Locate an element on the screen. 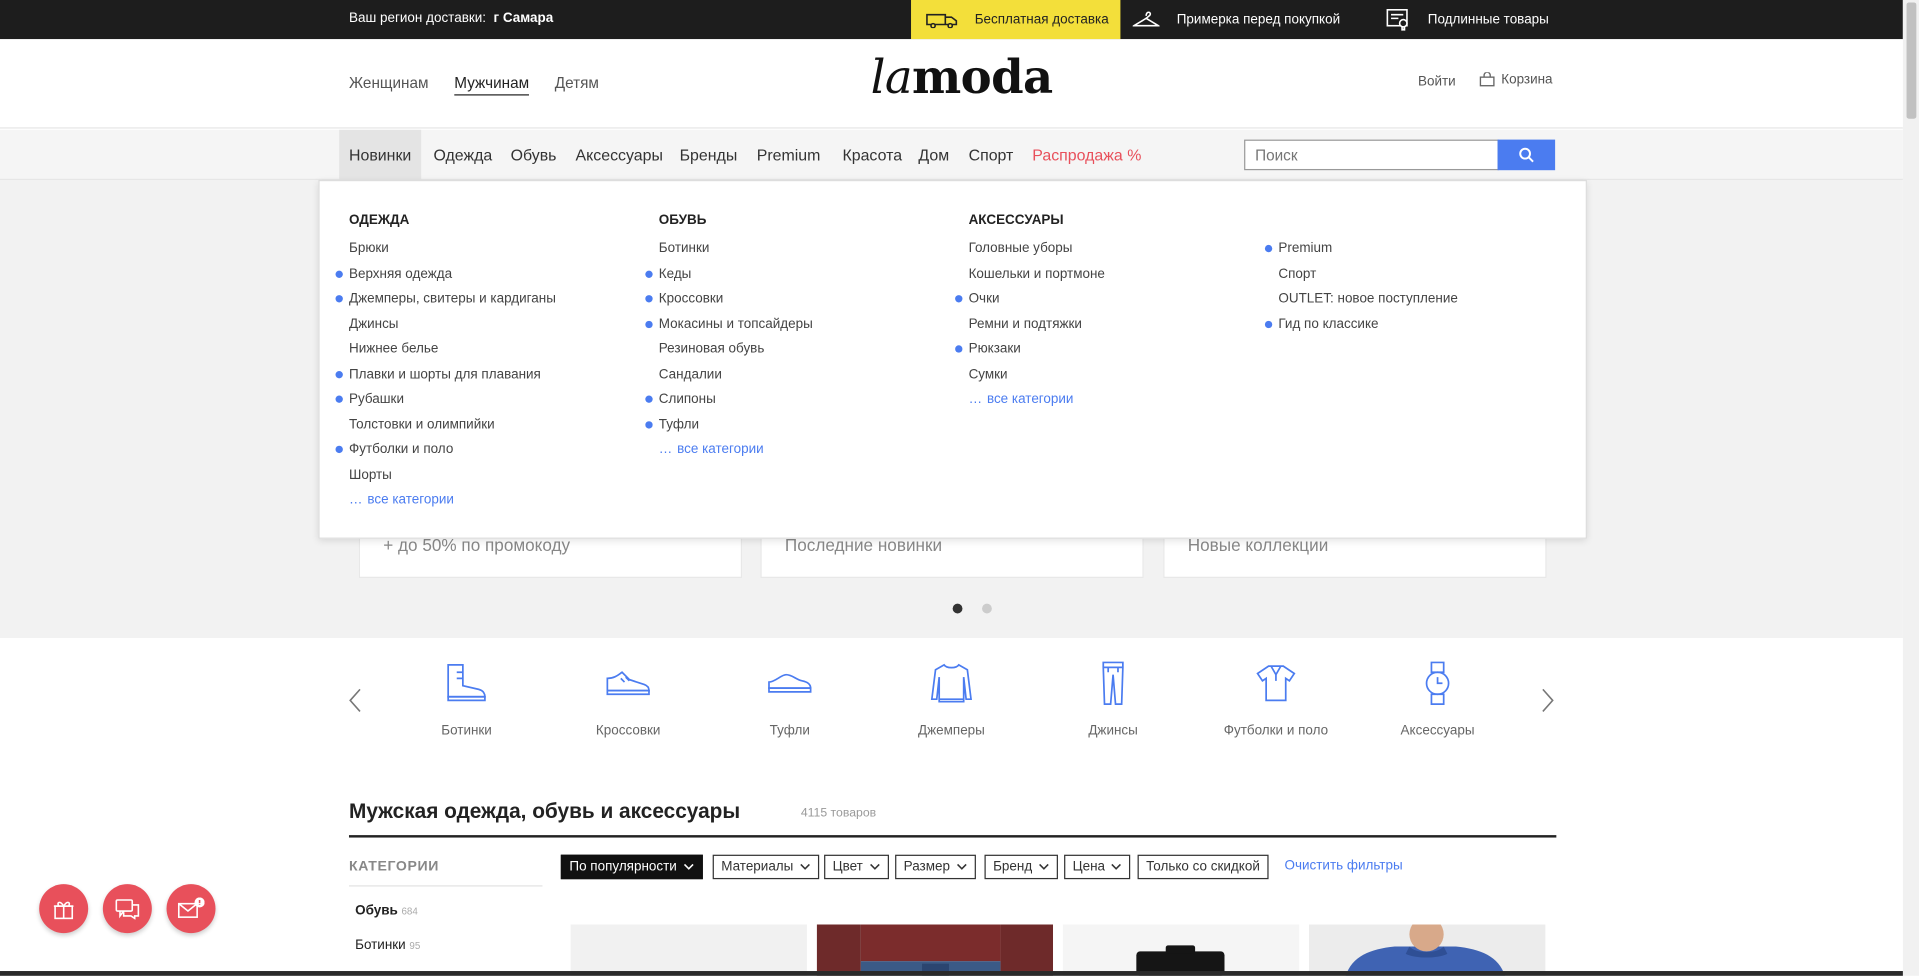 This screenshot has width=1919, height=976. fitting-promo: Примерка перед покупкой is located at coordinates (1236, 19).